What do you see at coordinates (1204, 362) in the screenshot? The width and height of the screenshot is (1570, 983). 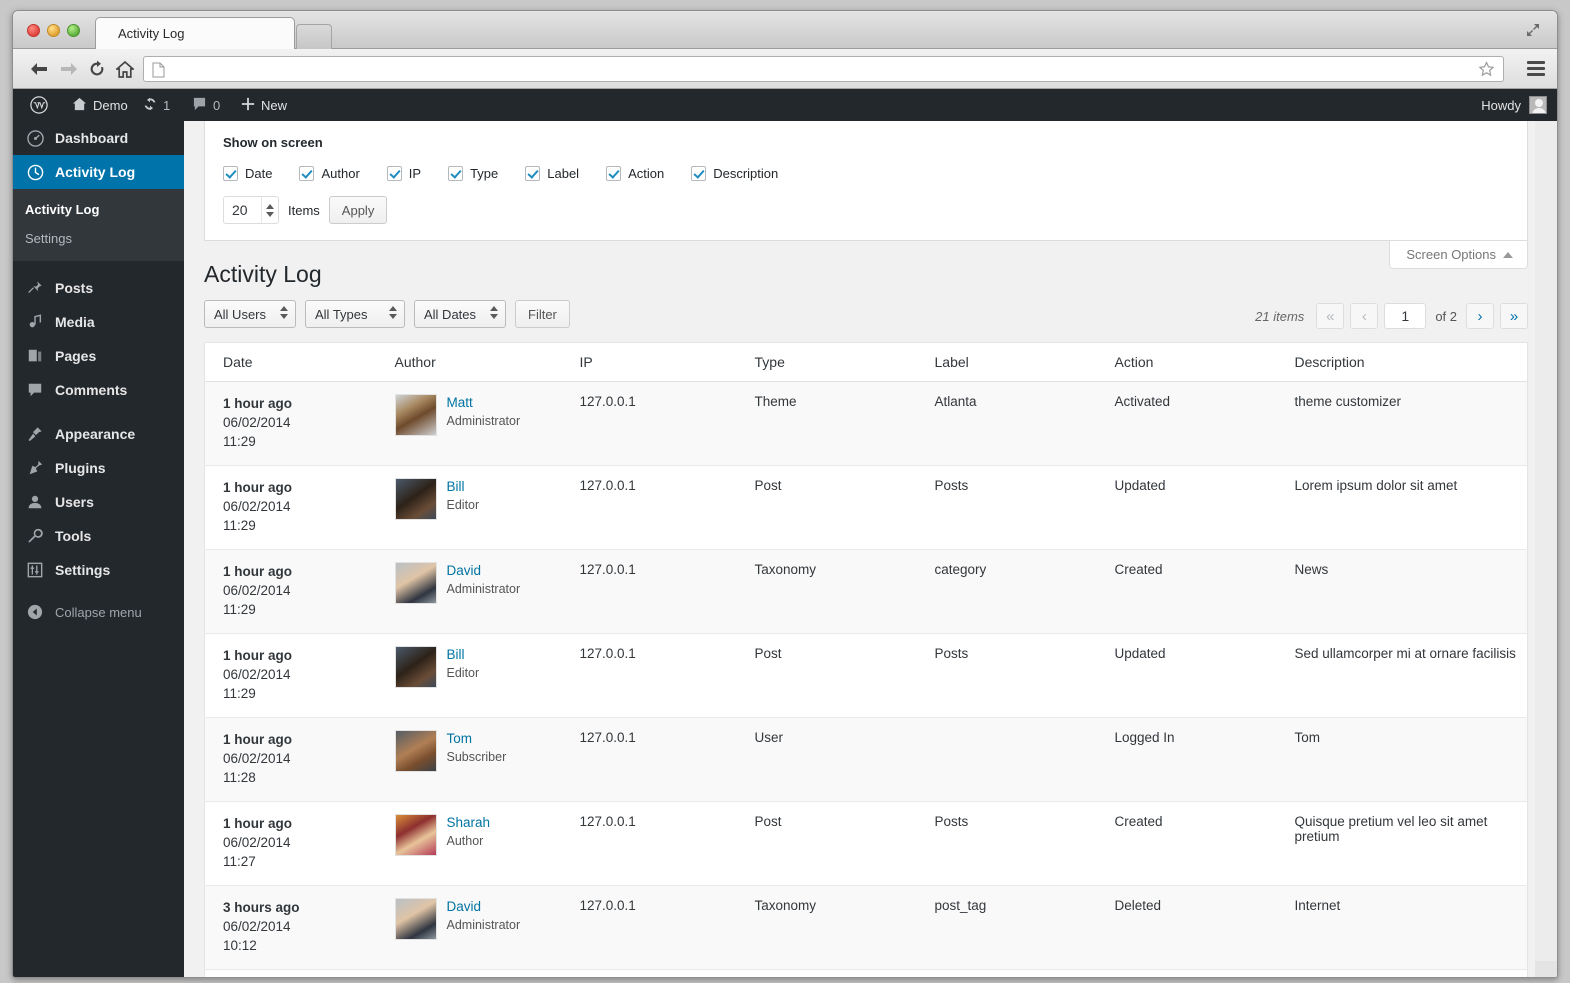 I see `column-header-action: Action` at bounding box center [1204, 362].